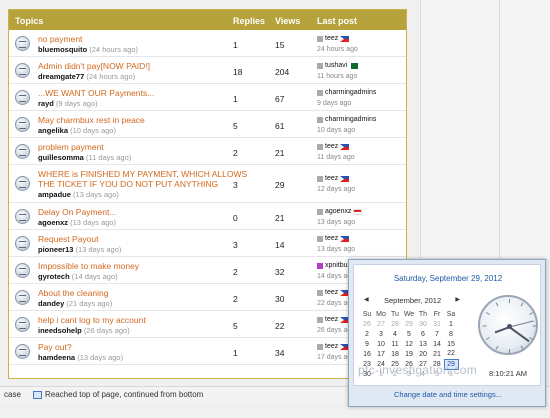 Image resolution: width=550 pixels, height=418 pixels. Describe the element at coordinates (54, 276) in the screenshot. I see `topic-author: gyrotech` at that location.